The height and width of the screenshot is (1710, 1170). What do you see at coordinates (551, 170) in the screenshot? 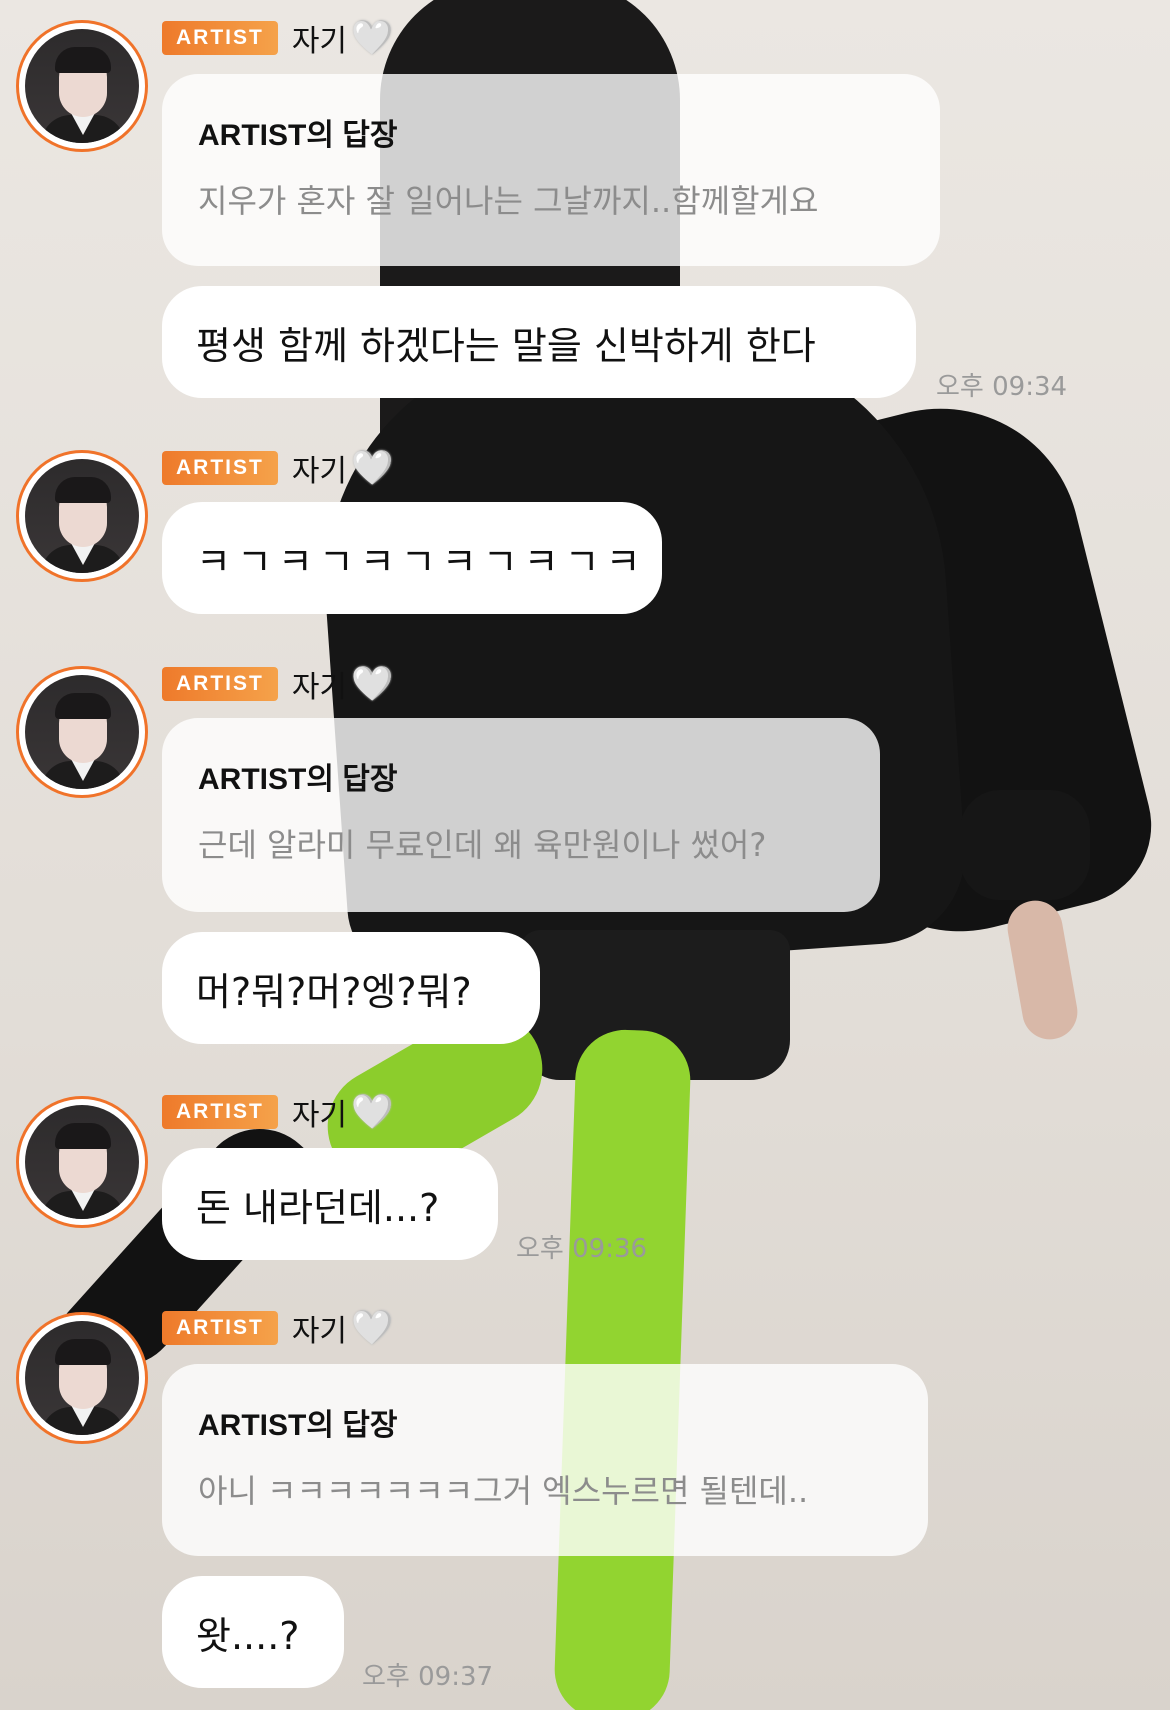
I see `reply-card: ARTIST의 답장 지우가 혼자 잘 일어나는 그날까지..함께할게요` at bounding box center [551, 170].